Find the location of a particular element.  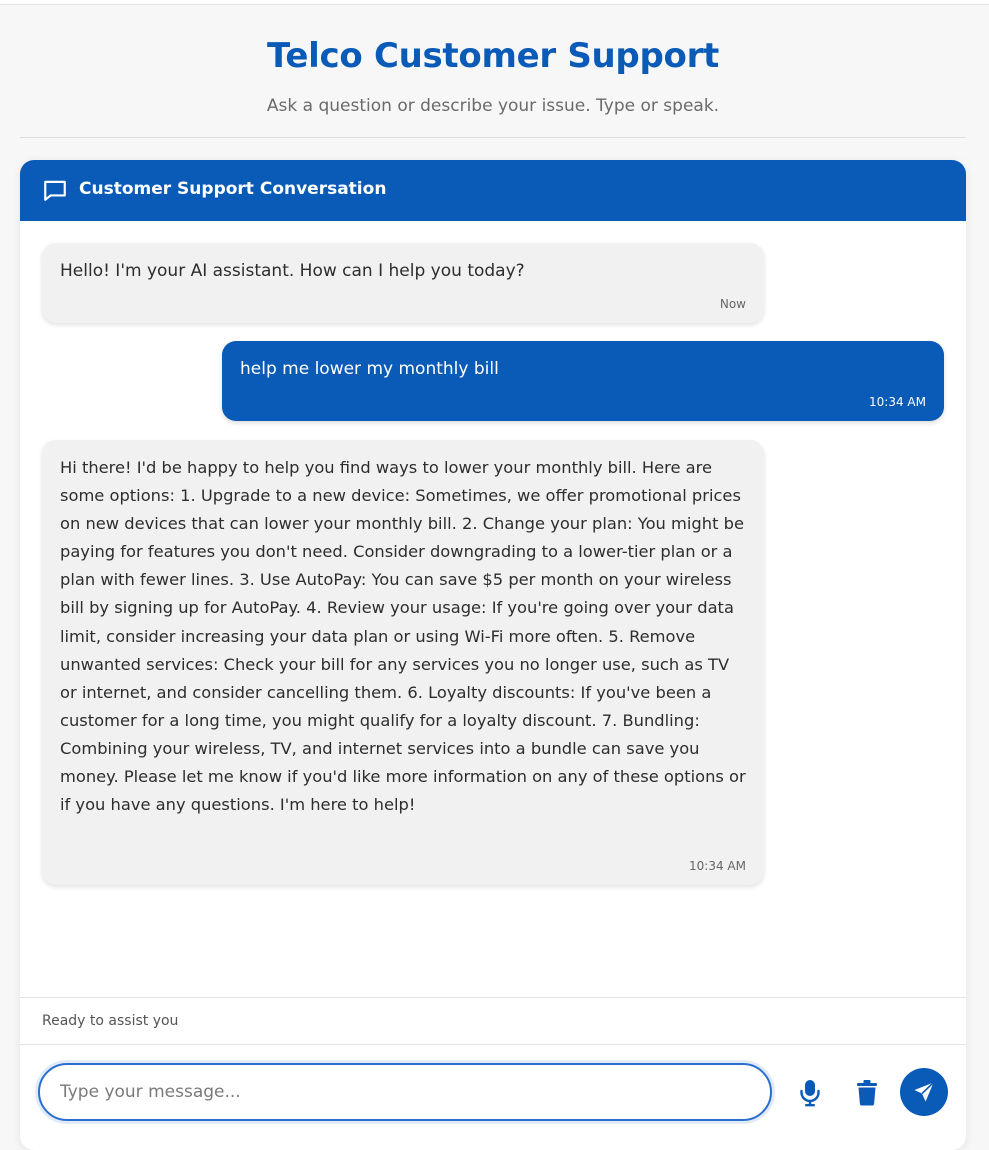

send-button is located at coordinates (924, 1092).